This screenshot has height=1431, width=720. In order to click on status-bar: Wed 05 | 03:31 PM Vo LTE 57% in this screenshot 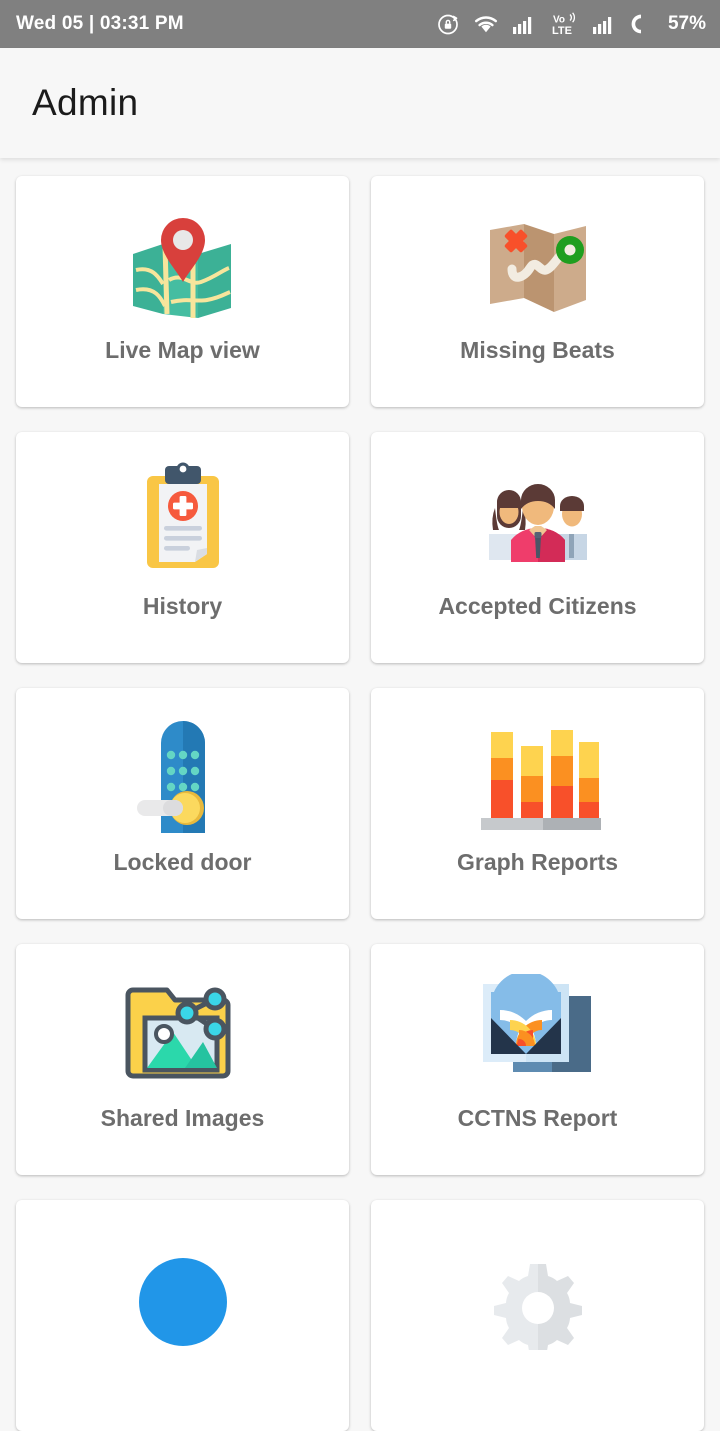, I will do `click(360, 24)`.